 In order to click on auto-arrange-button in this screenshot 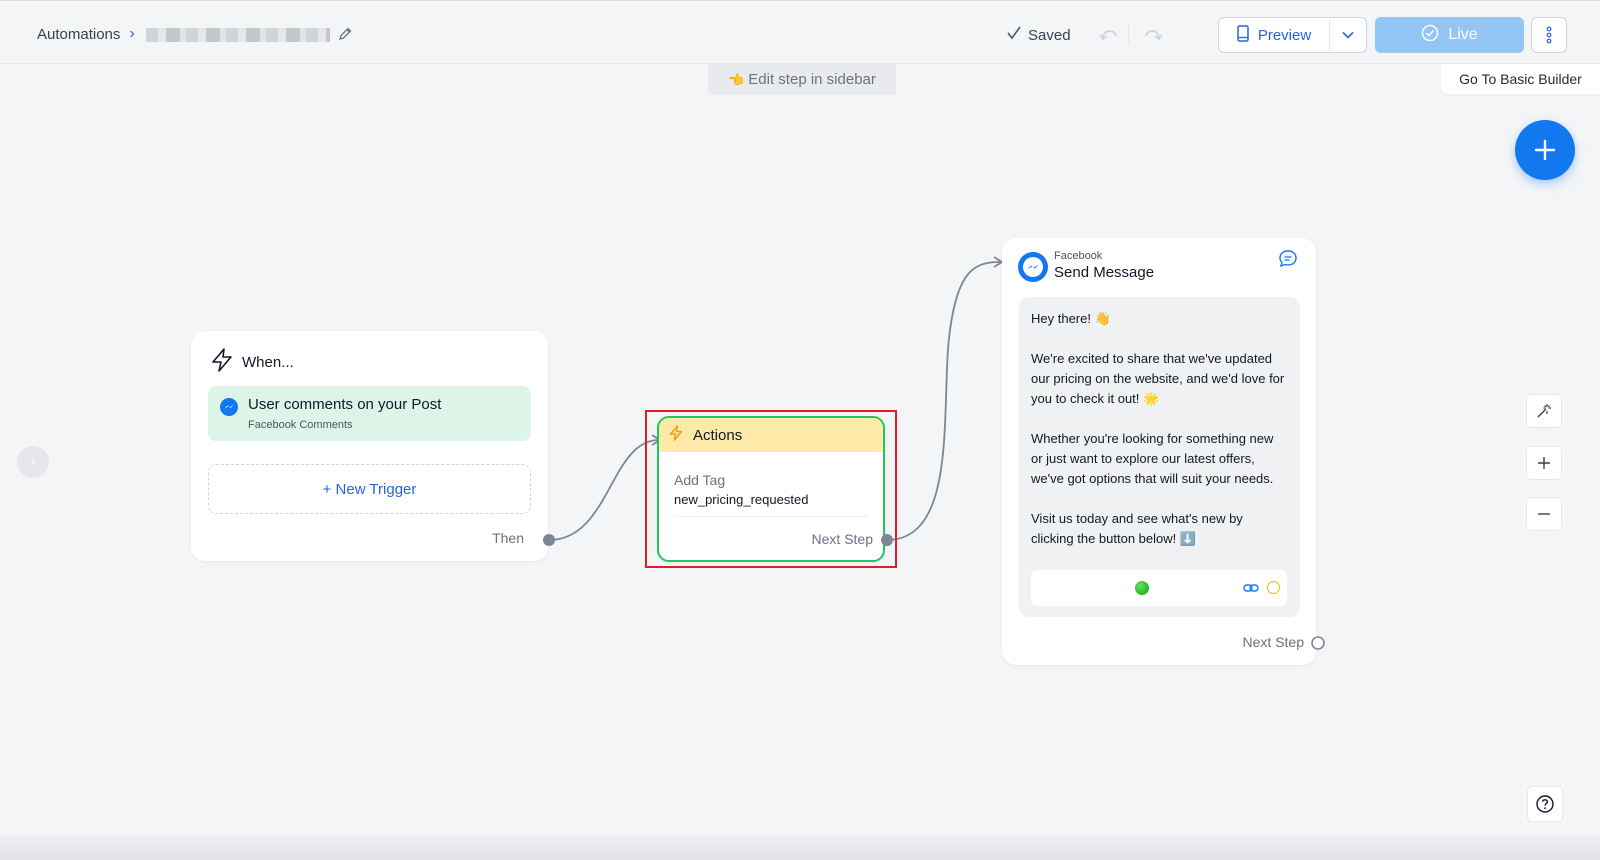, I will do `click(1544, 411)`.